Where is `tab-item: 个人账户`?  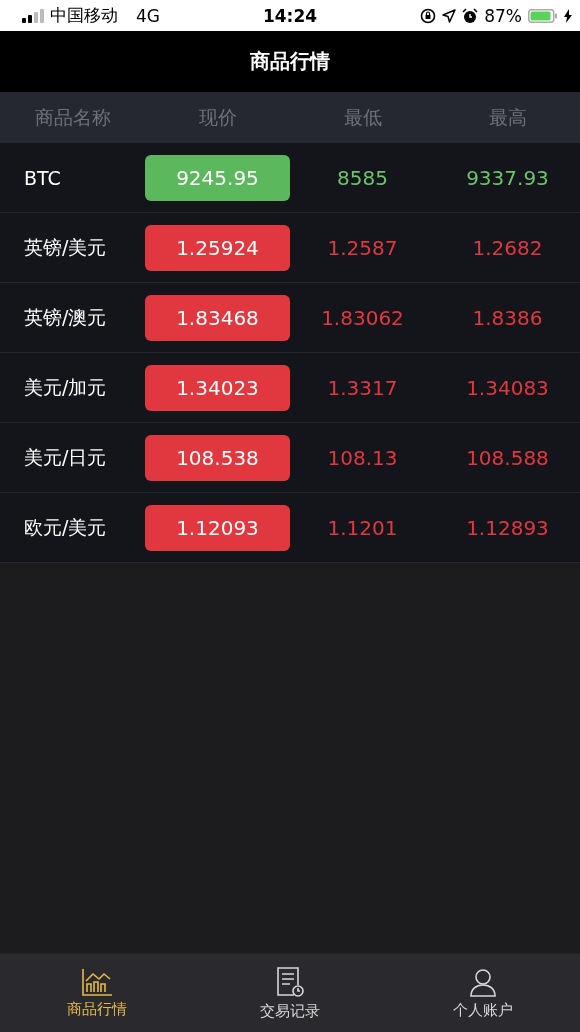
tab-item: 个人账户 is located at coordinates (483, 993).